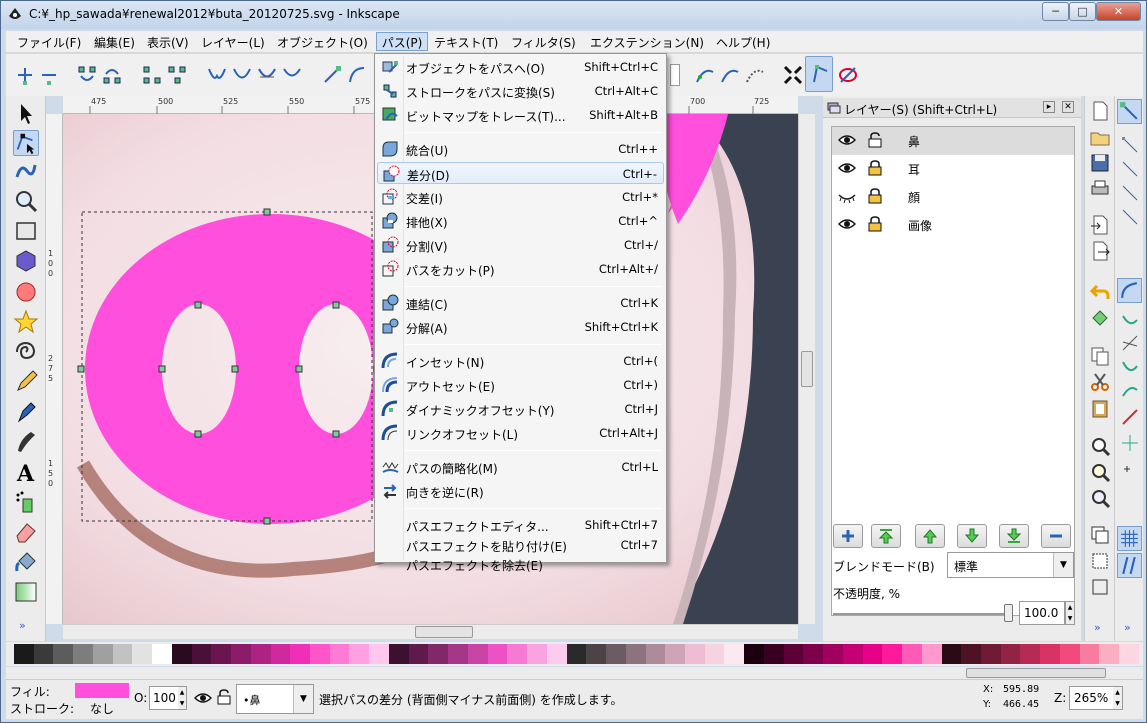 This screenshot has height=723, width=1147. What do you see at coordinates (1097, 627) in the screenshot?
I see `more-commands-icon: »` at bounding box center [1097, 627].